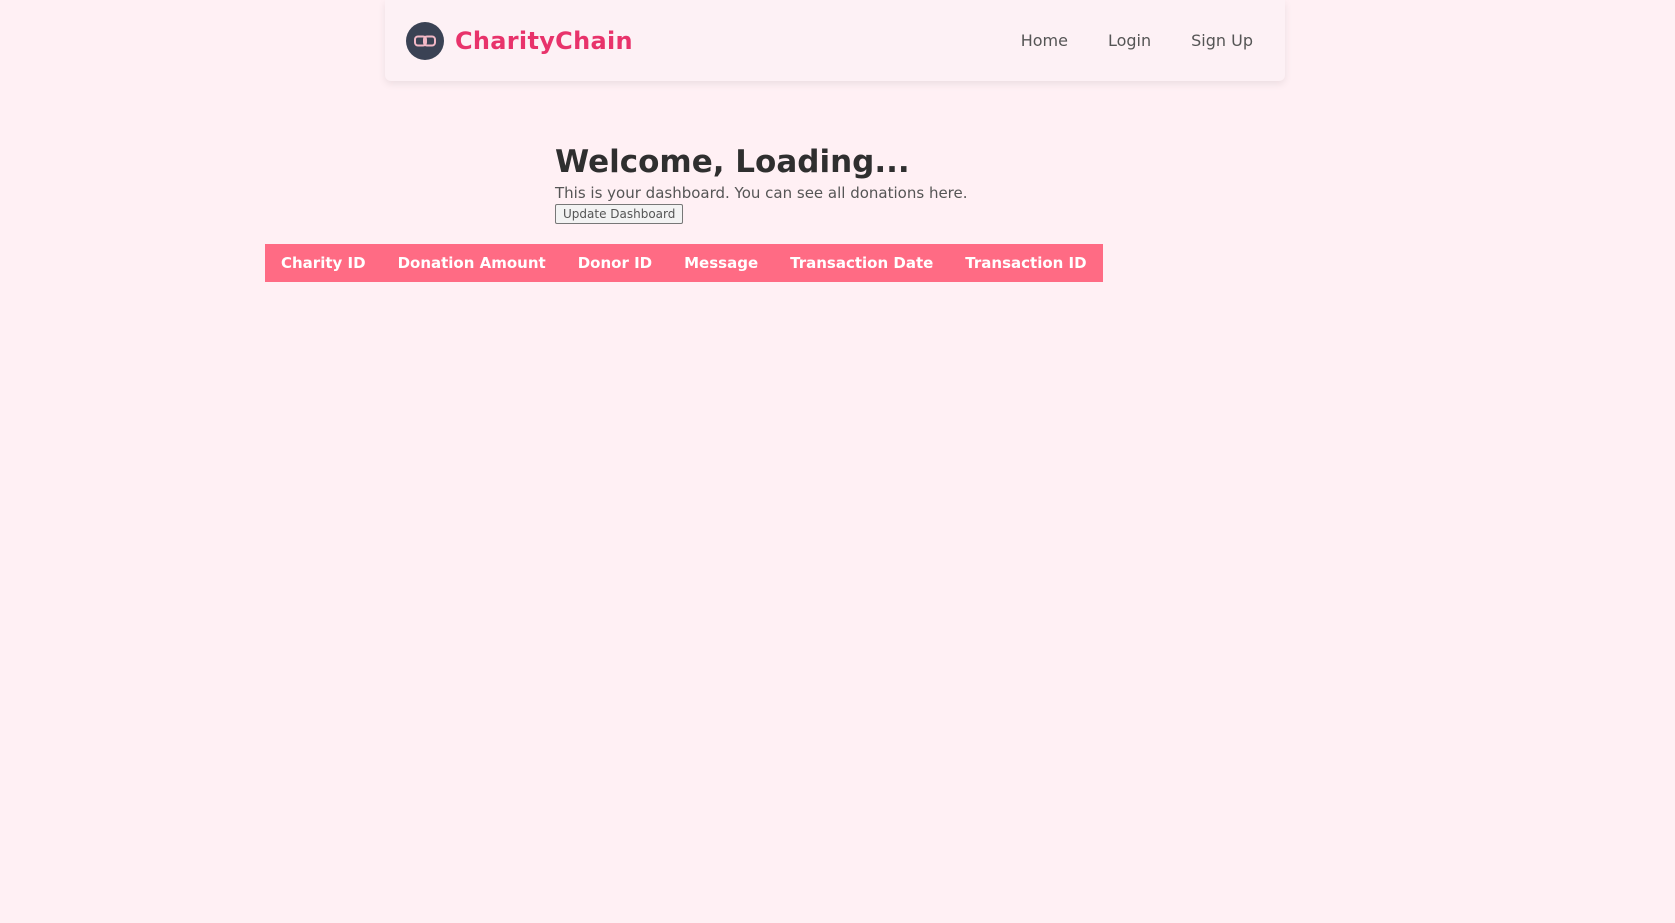 This screenshot has height=923, width=1675. What do you see at coordinates (1026, 263) in the screenshot?
I see `column-header-transaction-id: Transaction ID` at bounding box center [1026, 263].